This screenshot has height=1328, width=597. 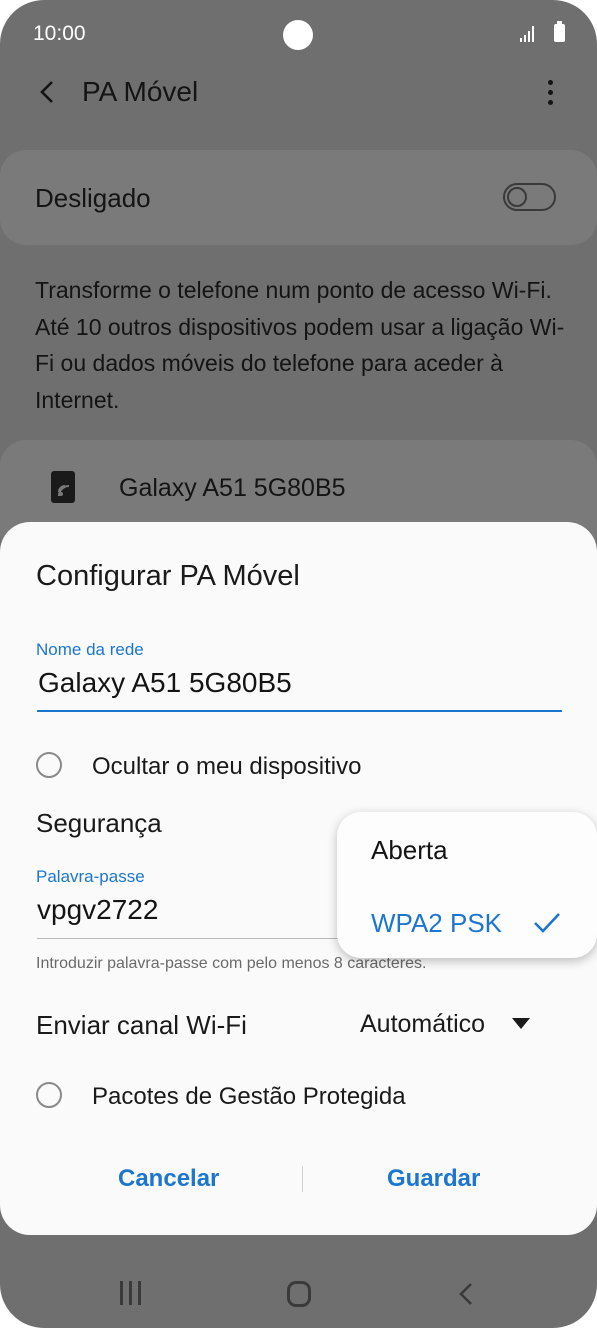 I want to click on security-option-wpa2: WPA2 PSK, so click(x=436, y=923).